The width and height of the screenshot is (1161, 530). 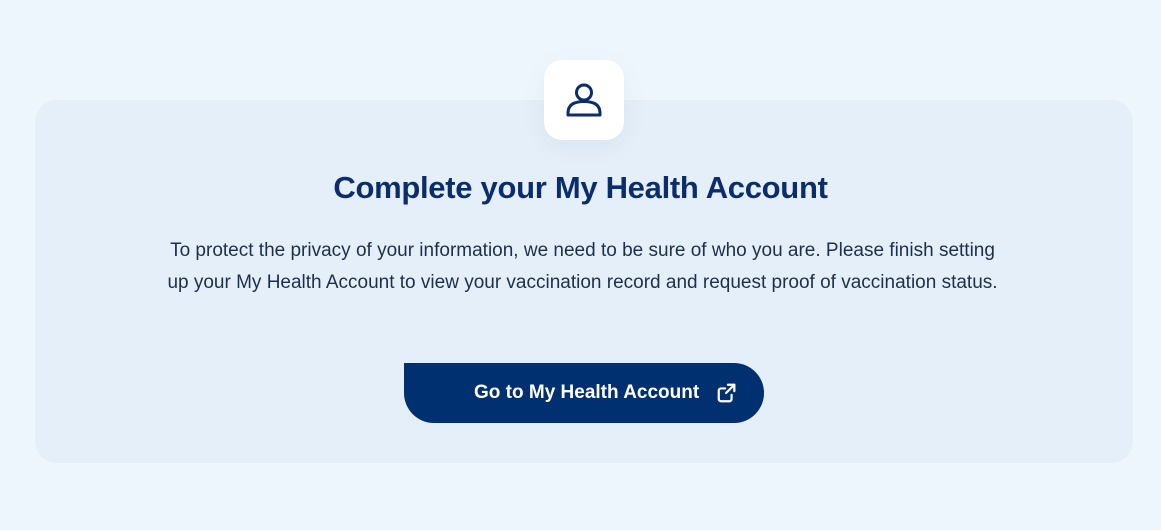 What do you see at coordinates (726, 393) in the screenshot?
I see `external-link-icon` at bounding box center [726, 393].